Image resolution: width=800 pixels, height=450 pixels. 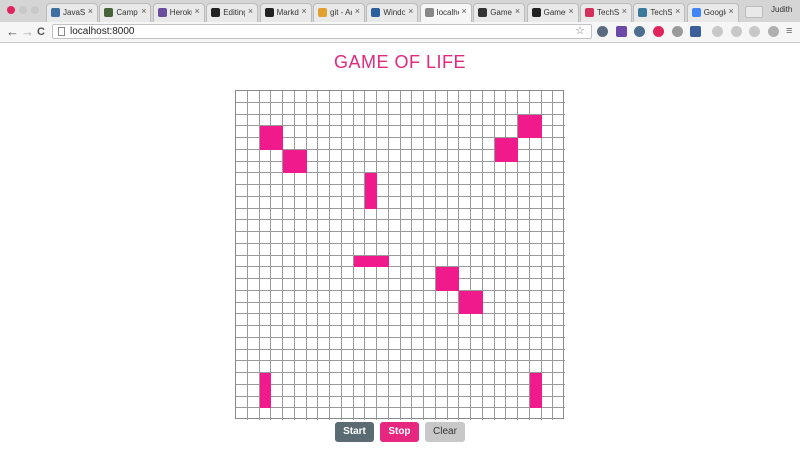 I want to click on extension-dropper-icon, so click(x=639, y=31).